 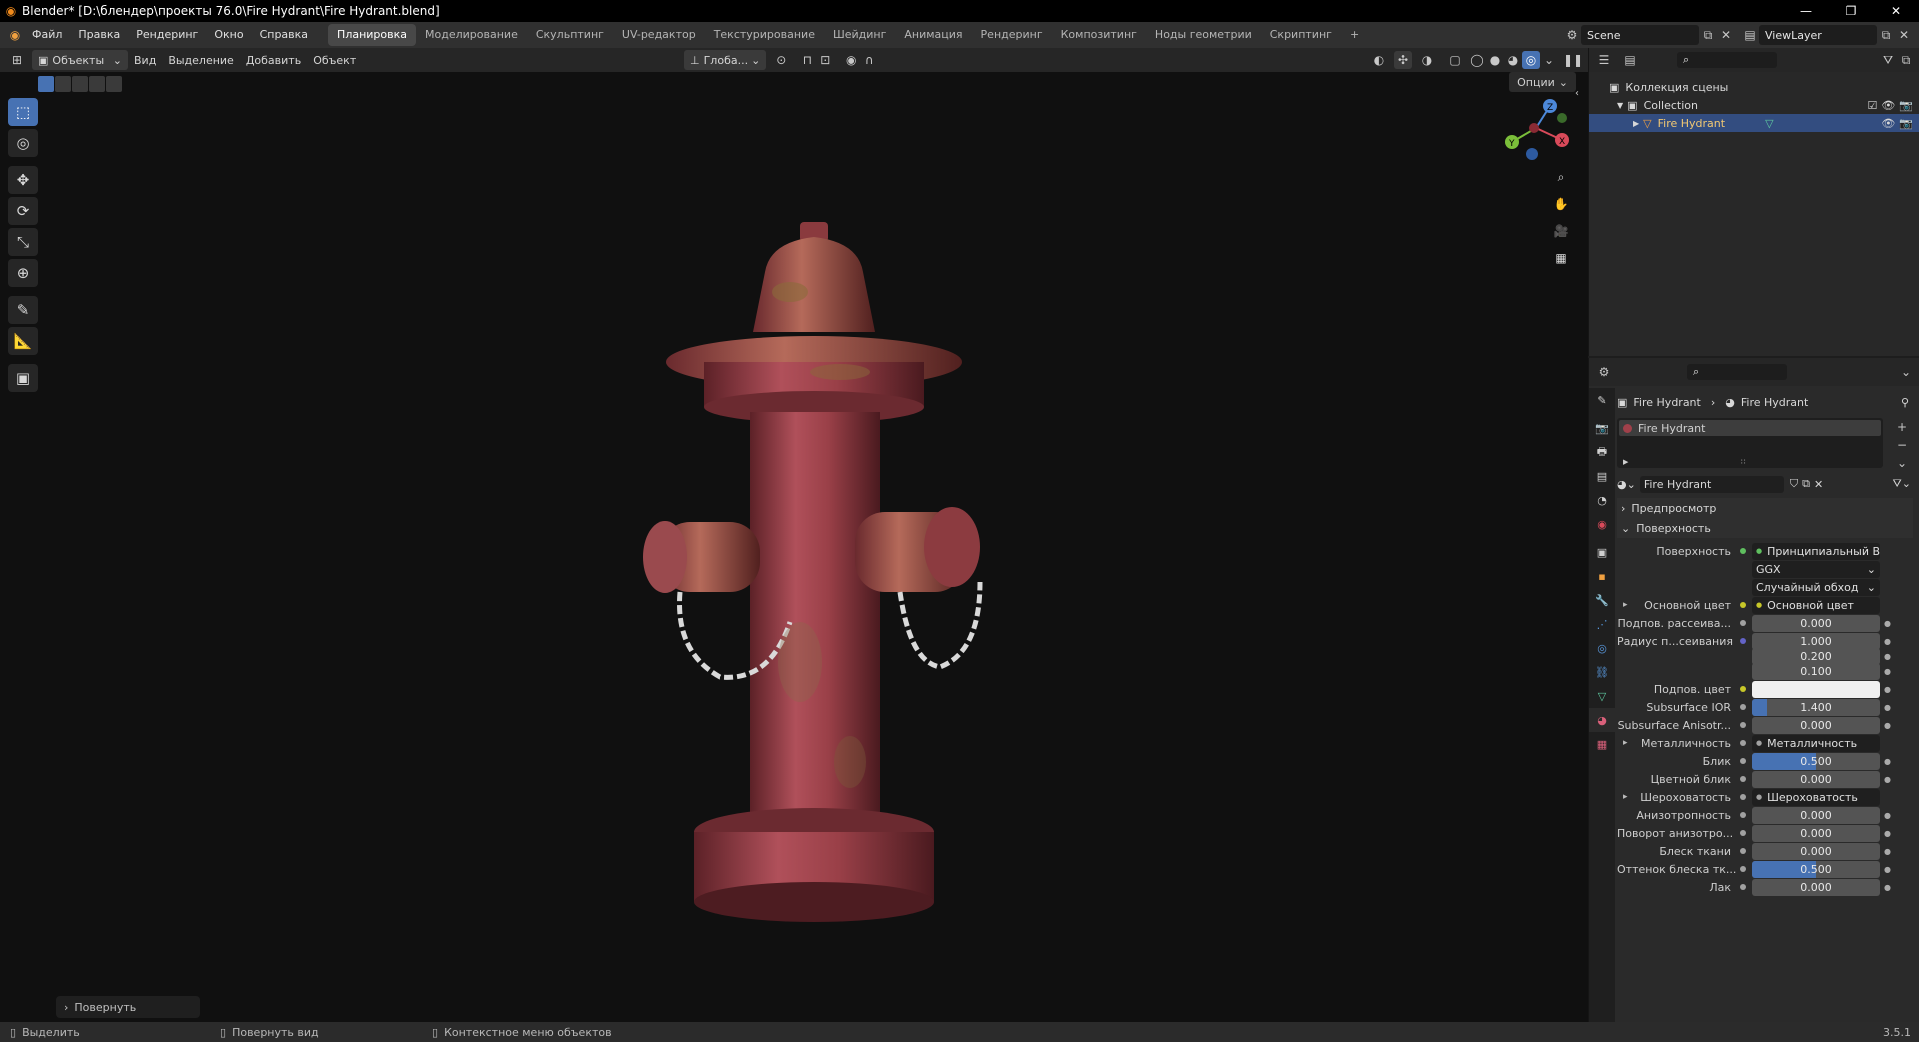 What do you see at coordinates (1872, 105) in the screenshot?
I see `checkbox-icon: ☑` at bounding box center [1872, 105].